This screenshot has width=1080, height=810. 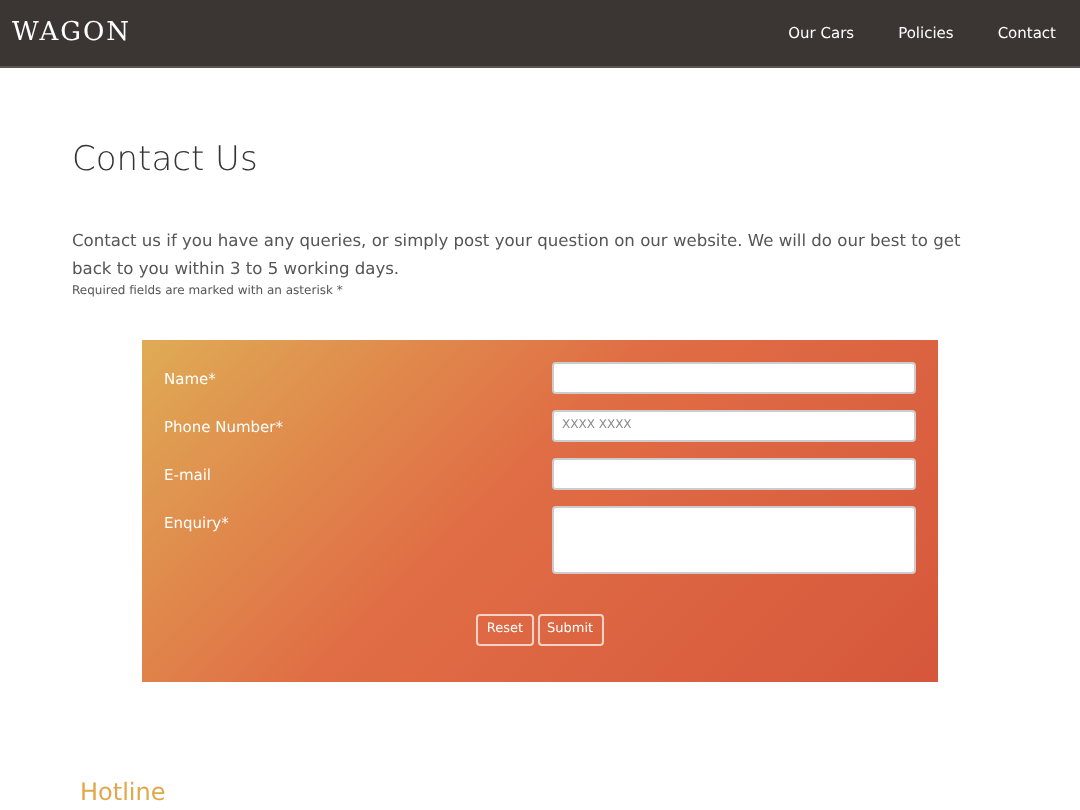 What do you see at coordinates (517, 254) in the screenshot?
I see `intro-paragraph: Contact us if you have any queries, or simply post your question on our website. We will do our best to get back to you within 3 to 5 working days.` at bounding box center [517, 254].